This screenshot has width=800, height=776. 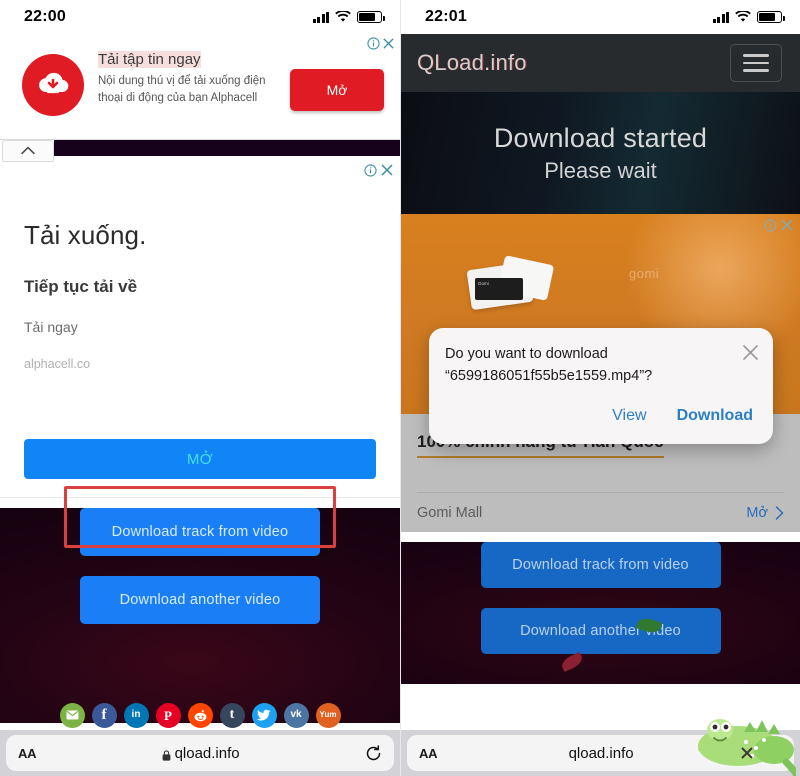 I want to click on native-ad-open-label: Mở, so click(x=757, y=512).